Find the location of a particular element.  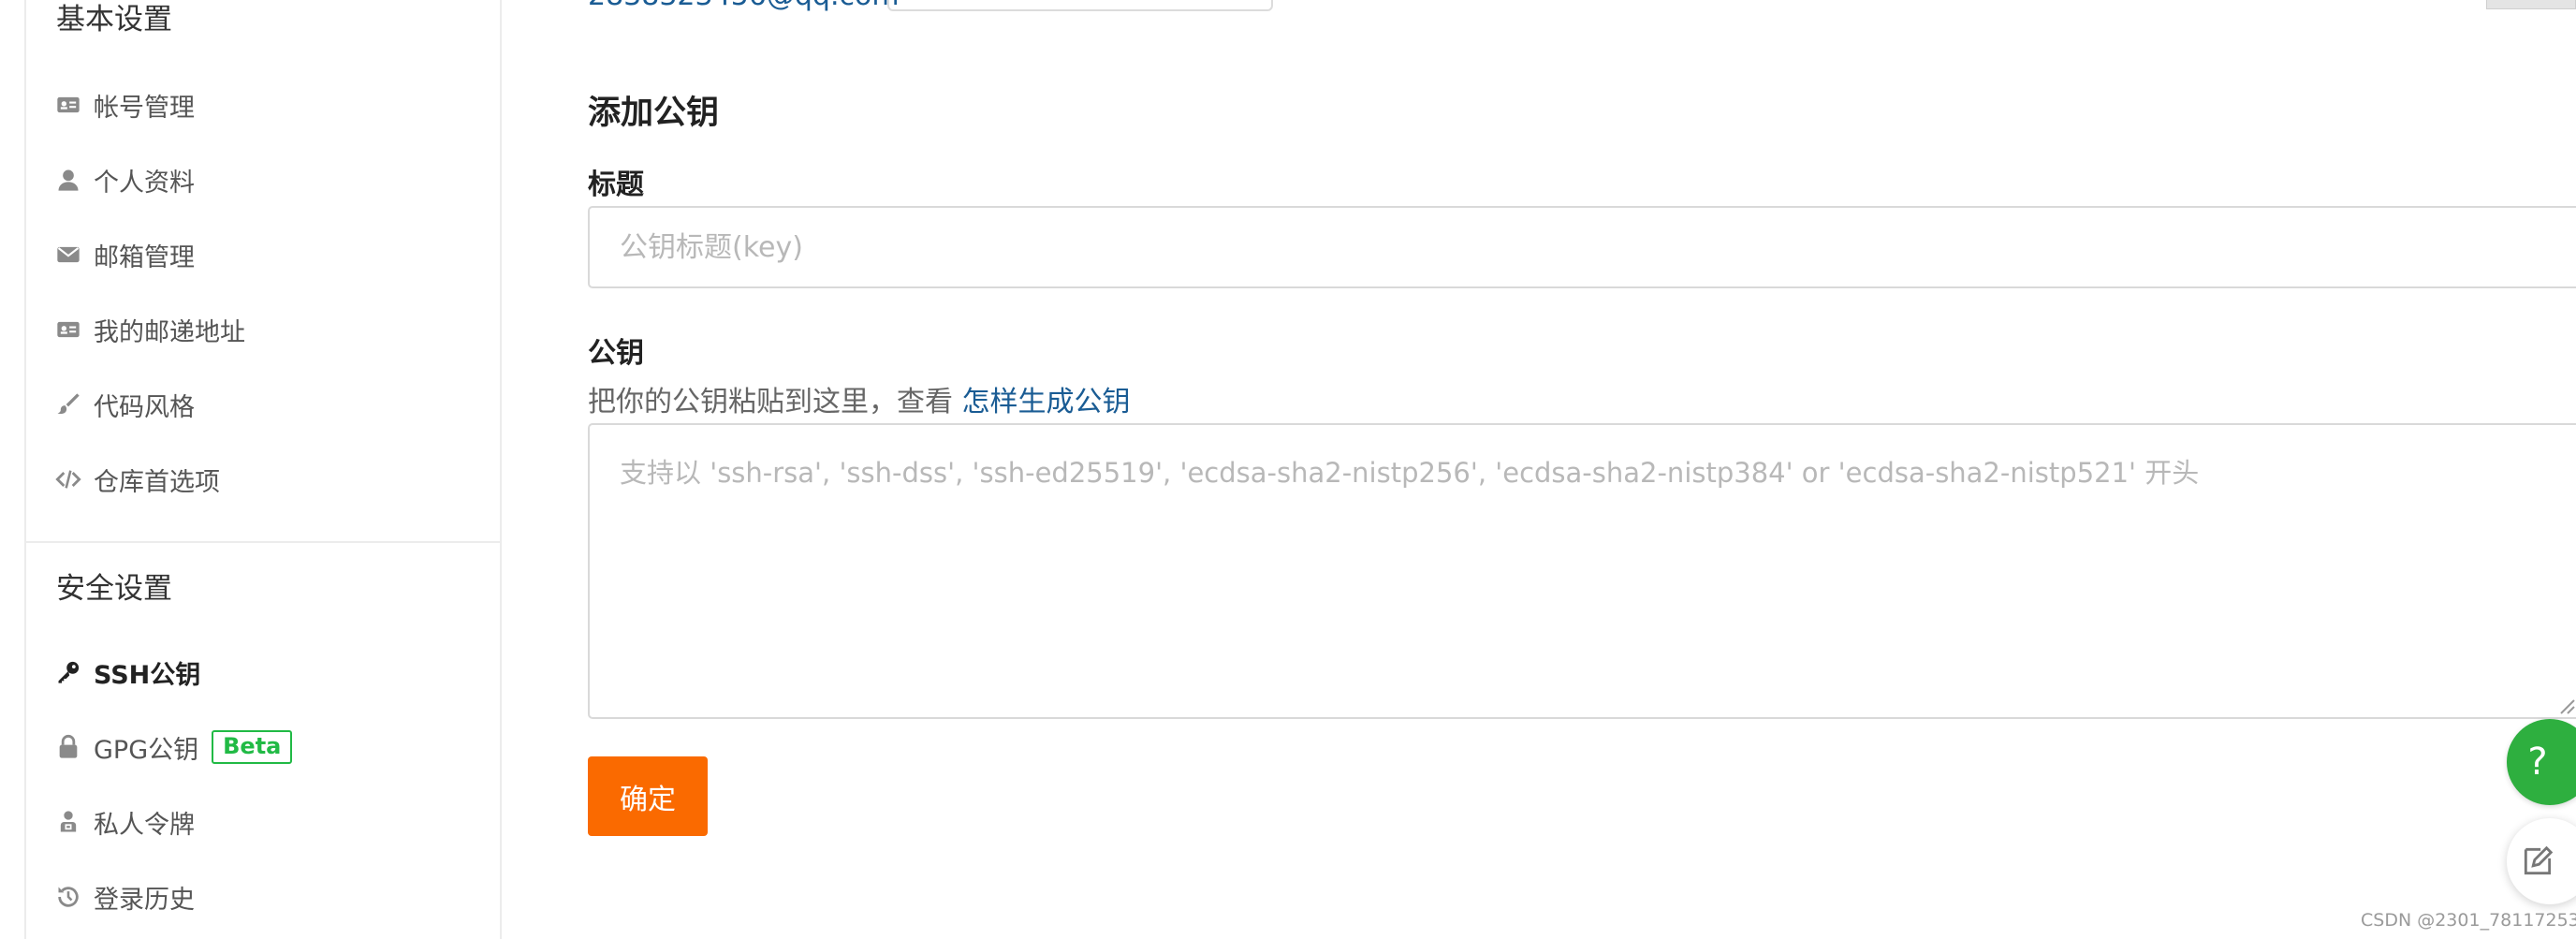

key-icon is located at coordinates (68, 672).